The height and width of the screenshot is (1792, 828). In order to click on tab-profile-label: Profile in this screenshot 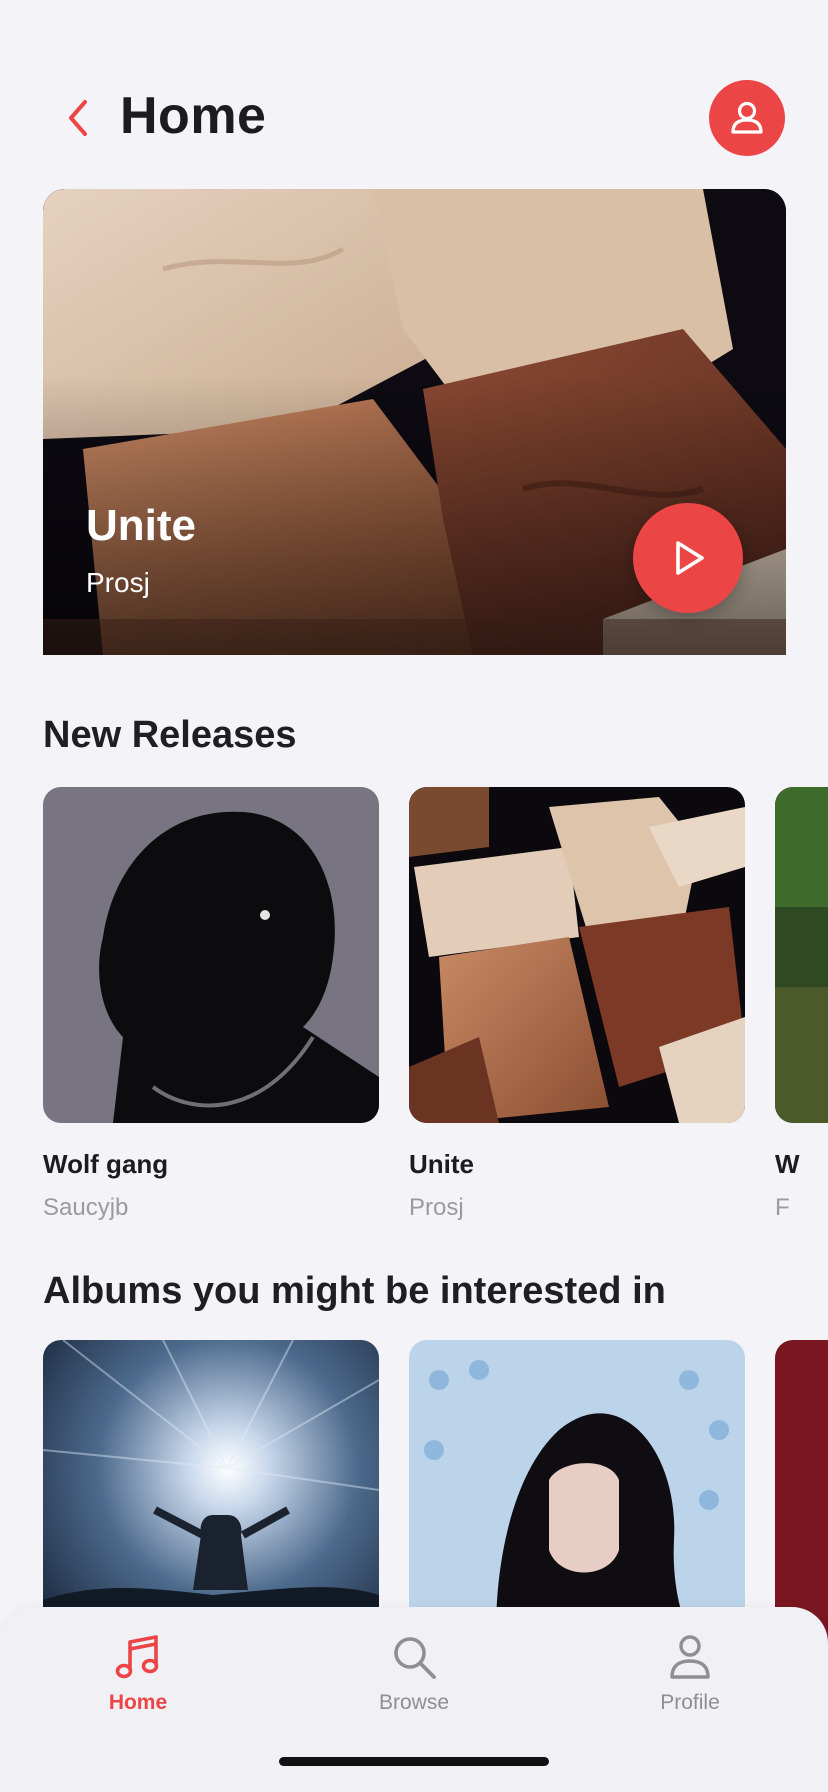, I will do `click(690, 1702)`.